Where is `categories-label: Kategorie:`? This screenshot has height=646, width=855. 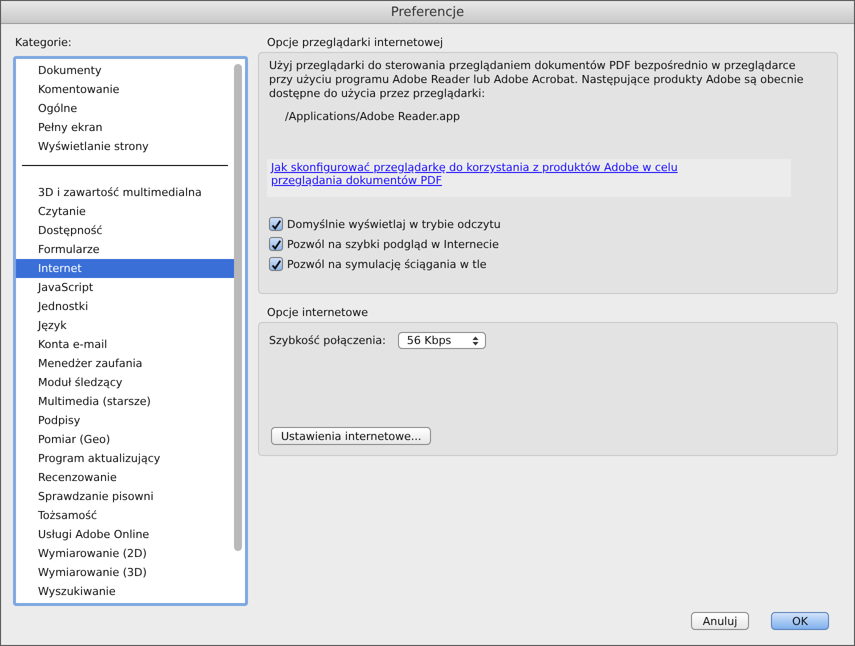
categories-label: Kategorie: is located at coordinates (43, 43).